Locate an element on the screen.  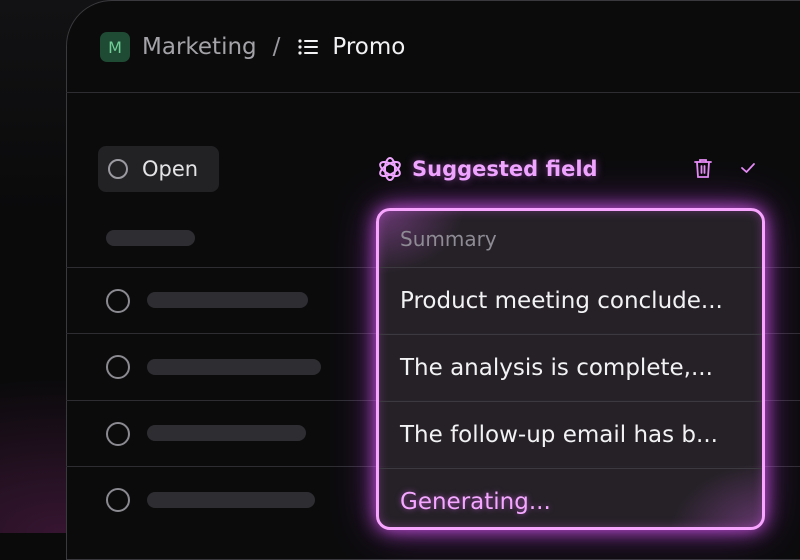
status-circle-icon is located at coordinates (118, 169).